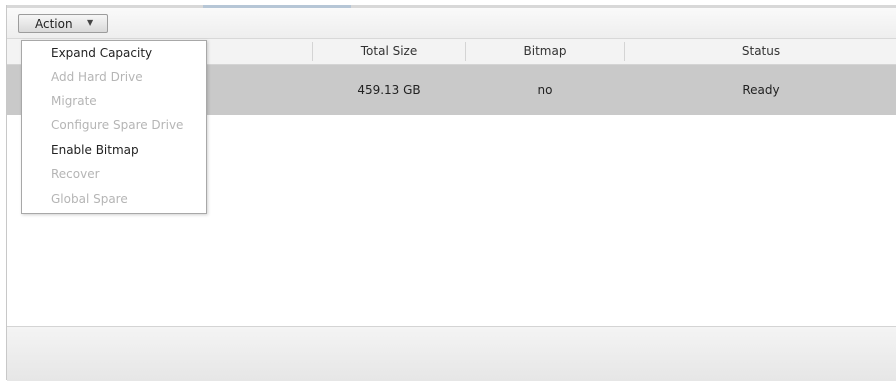 This screenshot has width=896, height=381. Describe the element at coordinates (389, 90) in the screenshot. I see `row-total-size-cell: 459.13 GB` at that location.